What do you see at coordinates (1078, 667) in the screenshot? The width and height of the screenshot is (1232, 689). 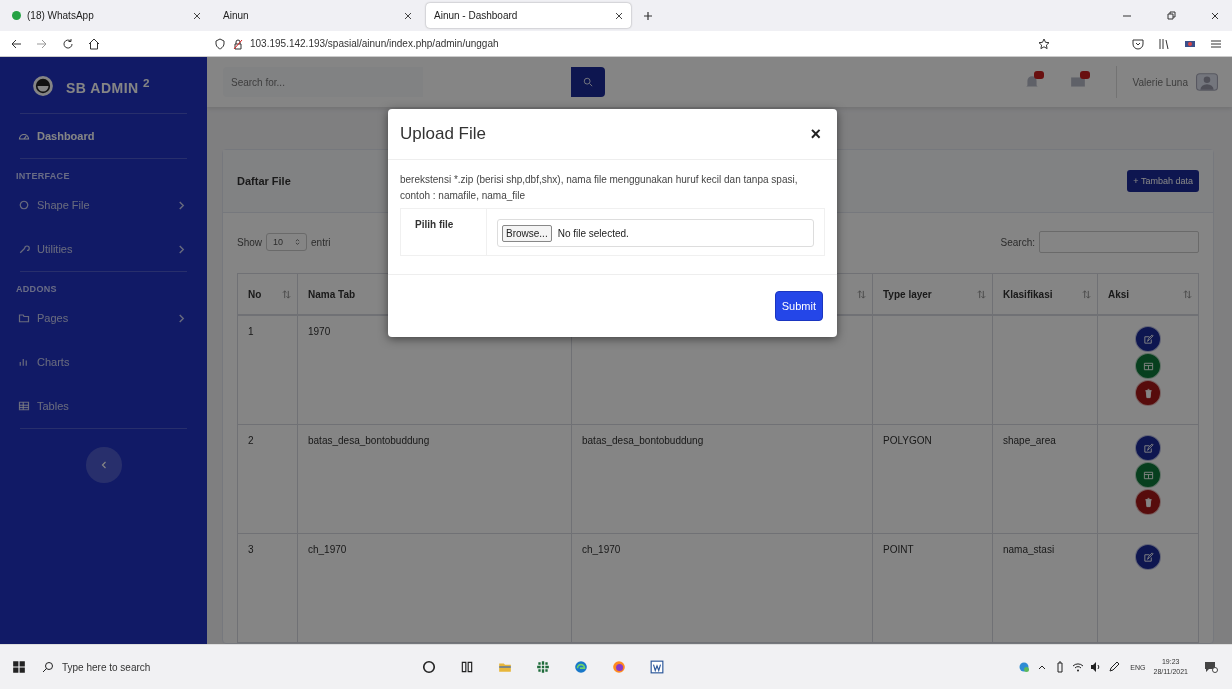 I see `wifi-icon` at bounding box center [1078, 667].